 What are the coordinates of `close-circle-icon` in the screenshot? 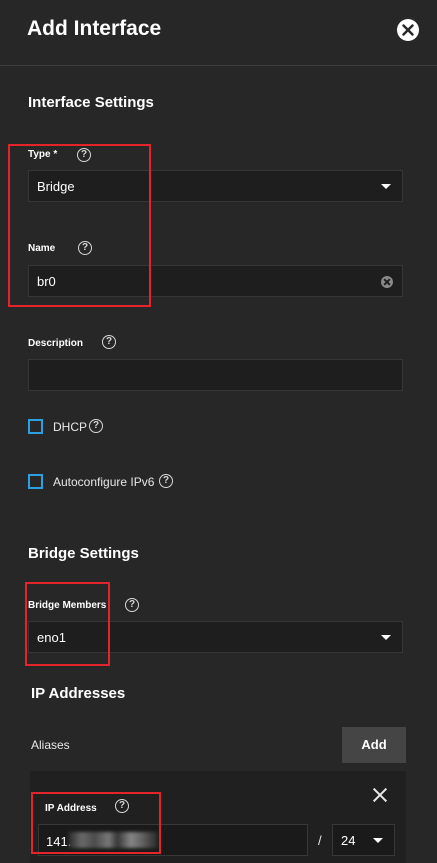 It's located at (408, 30).